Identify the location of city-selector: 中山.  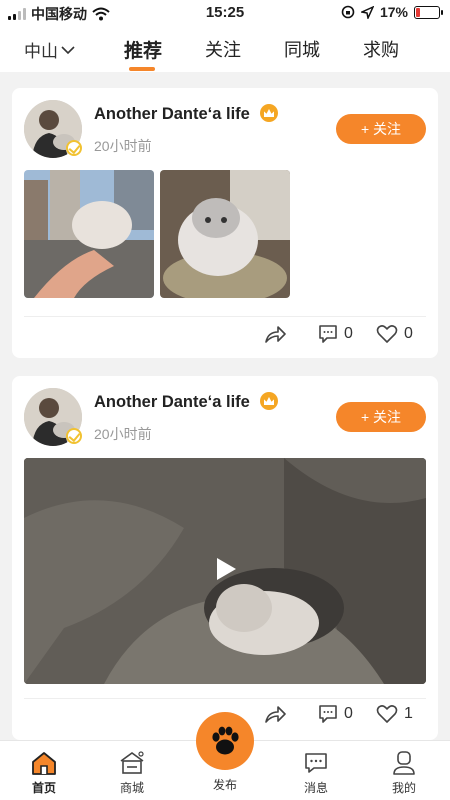
(49, 49).